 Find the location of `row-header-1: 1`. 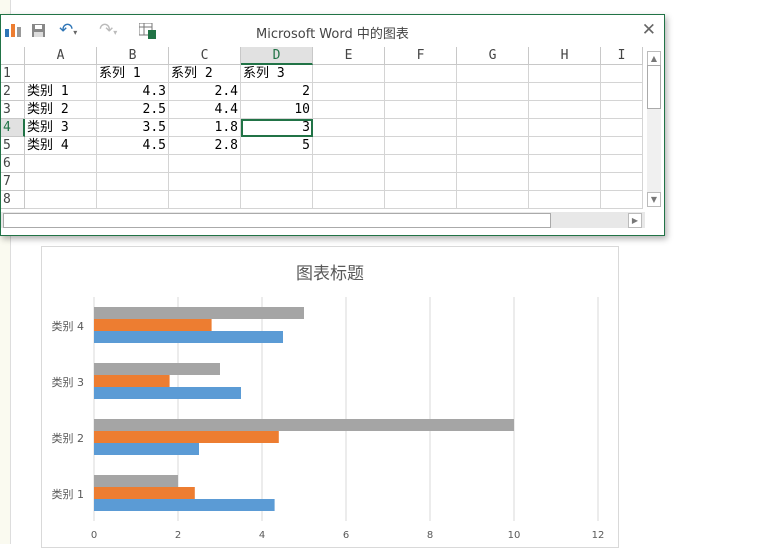

row-header-1: 1 is located at coordinates (13, 74).